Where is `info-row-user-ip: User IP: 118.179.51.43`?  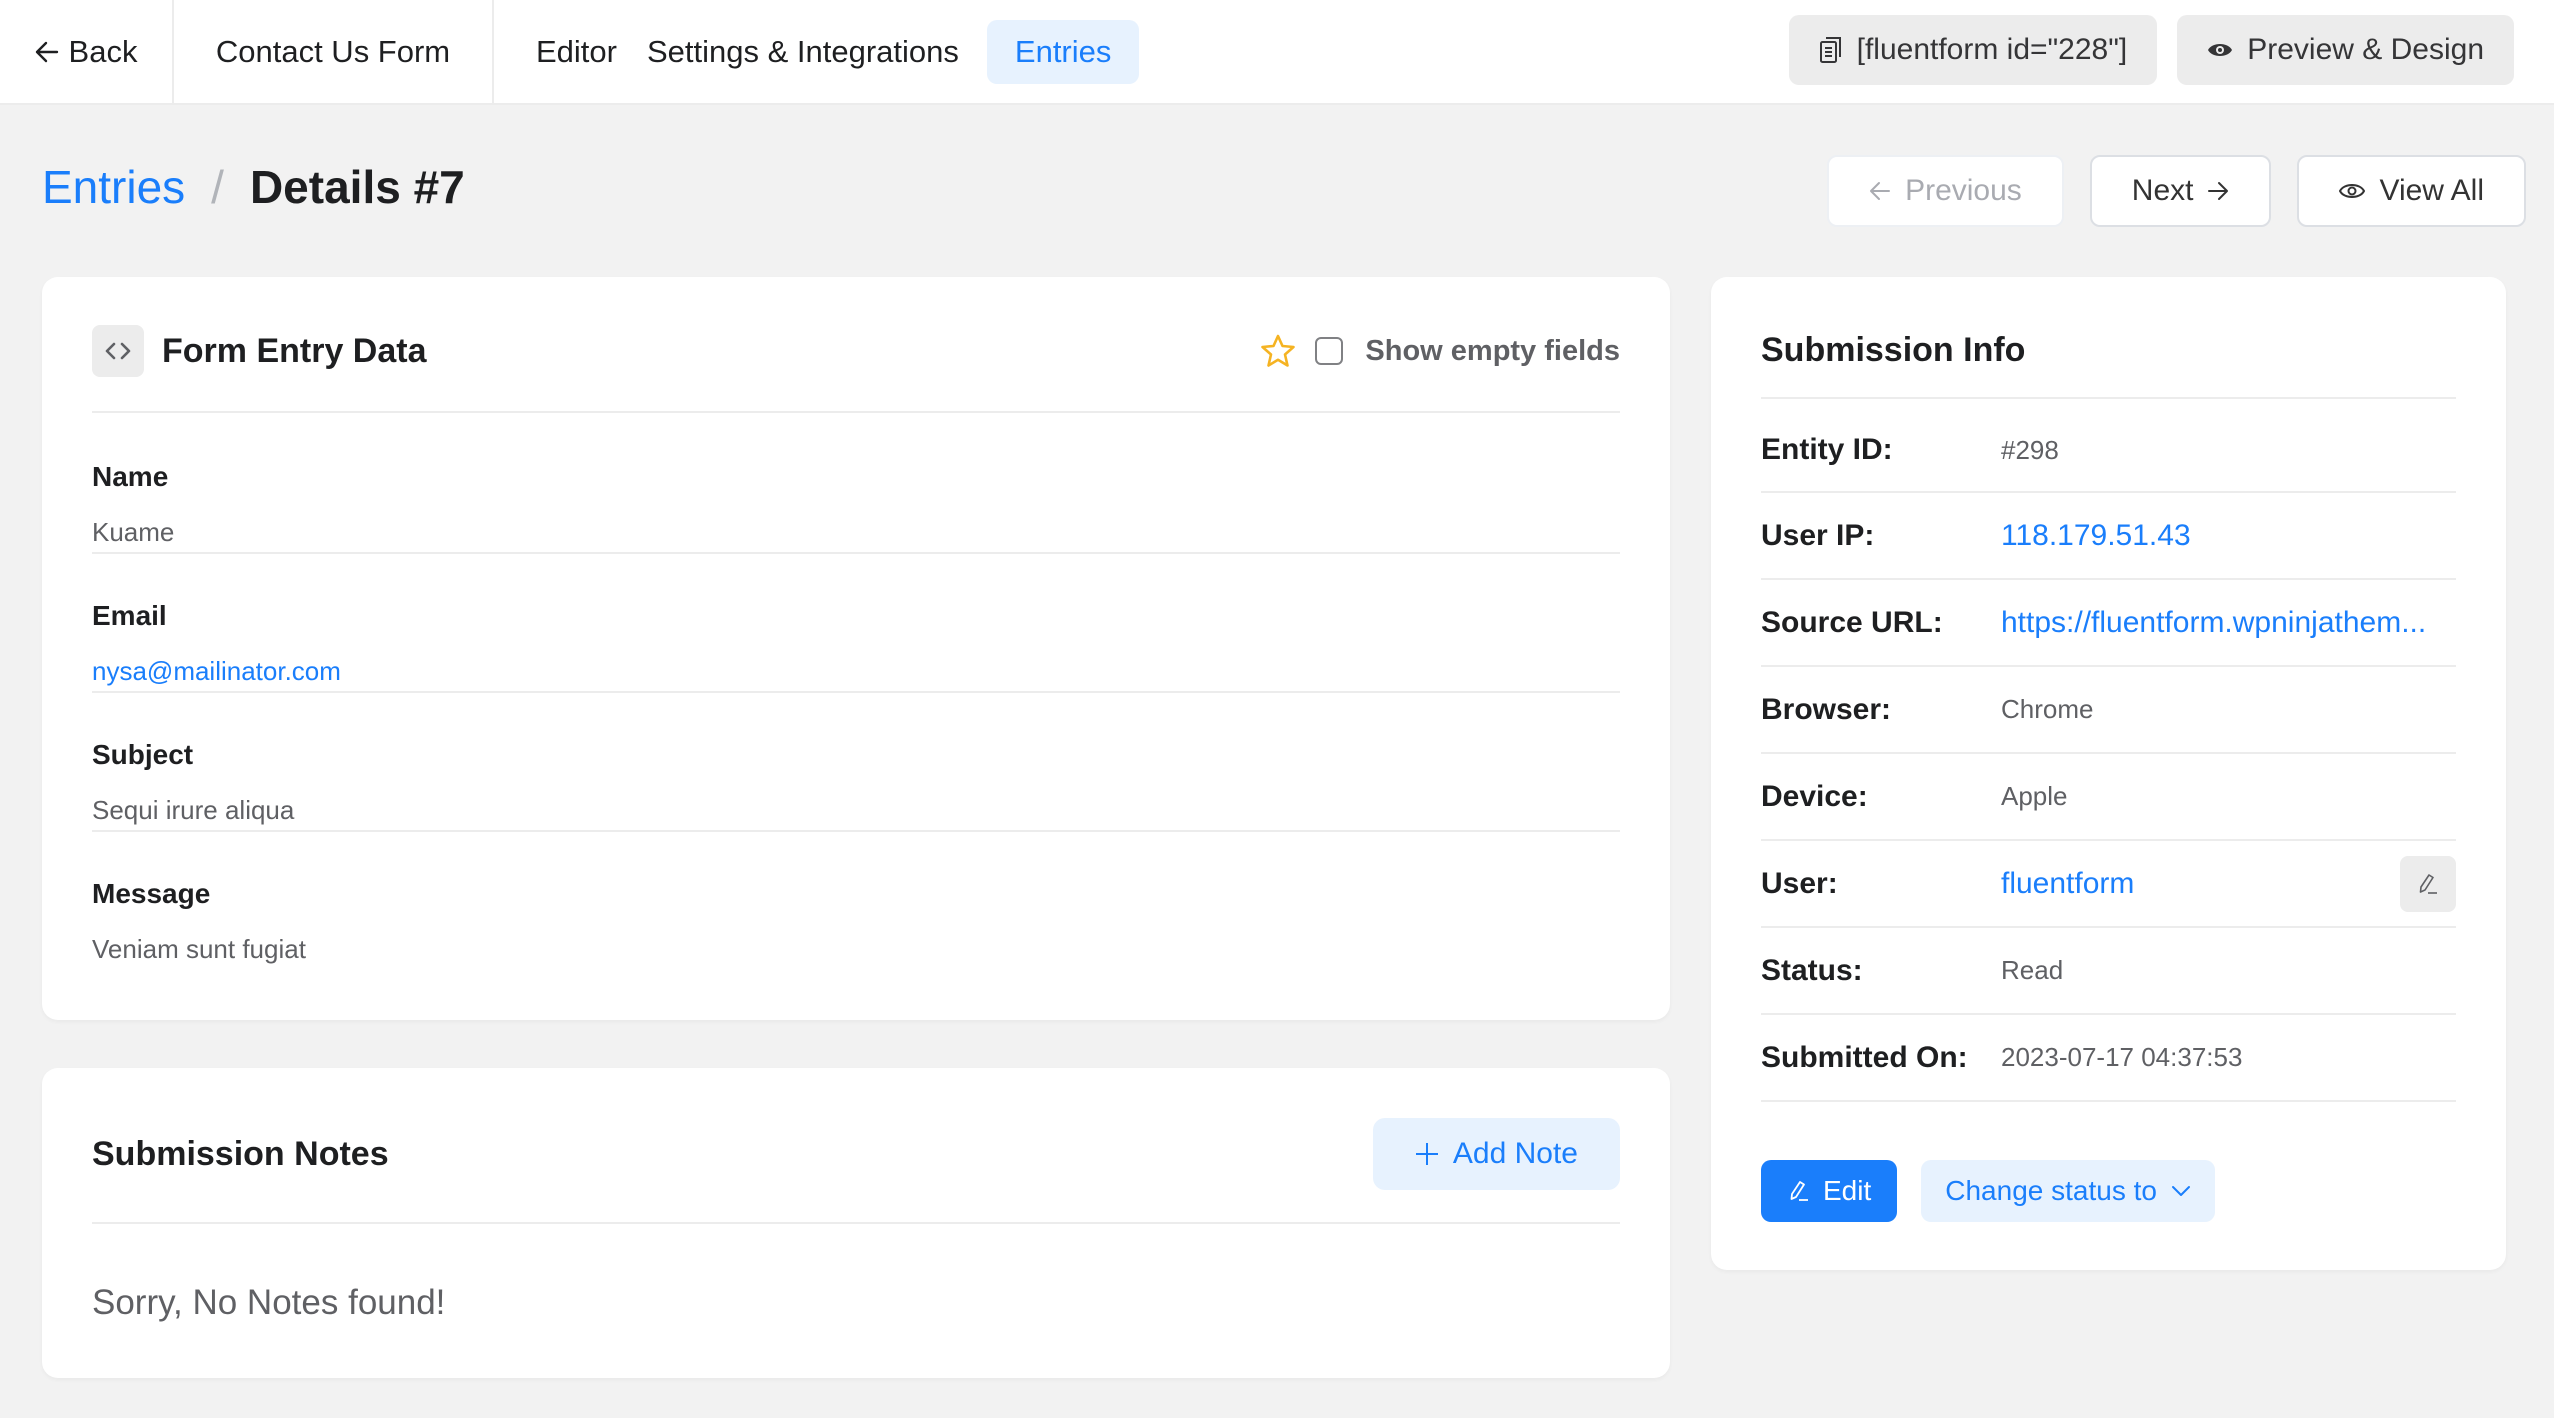
info-row-user-ip: User IP: 118.179.51.43 is located at coordinates (2108, 536).